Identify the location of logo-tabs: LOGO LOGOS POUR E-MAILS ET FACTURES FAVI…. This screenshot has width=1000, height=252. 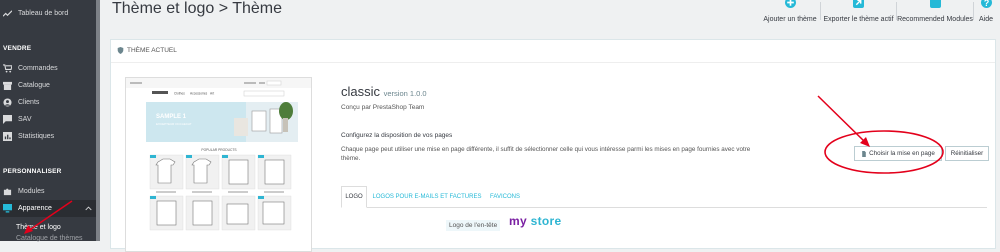
(664, 197).